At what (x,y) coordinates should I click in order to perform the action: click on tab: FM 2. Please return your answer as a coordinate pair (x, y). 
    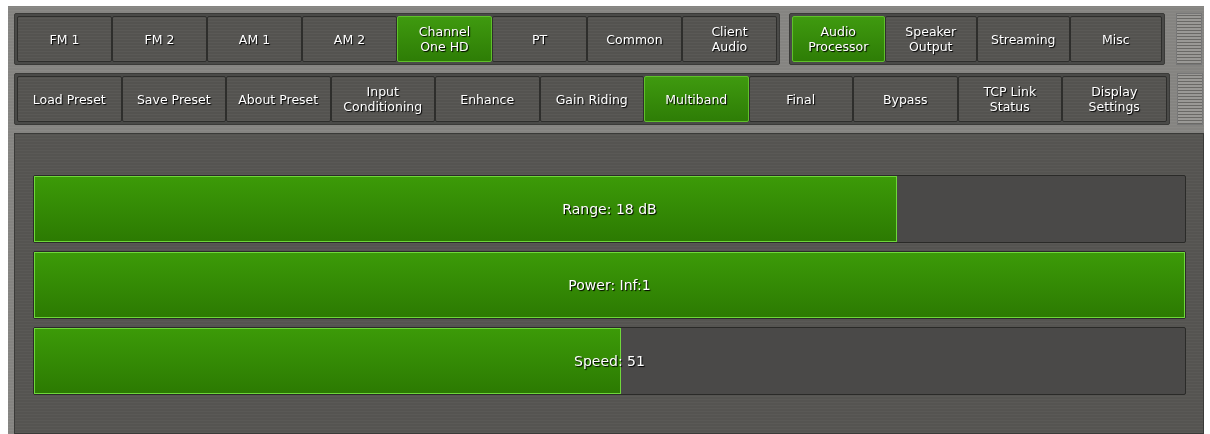
    Looking at the image, I should click on (159, 39).